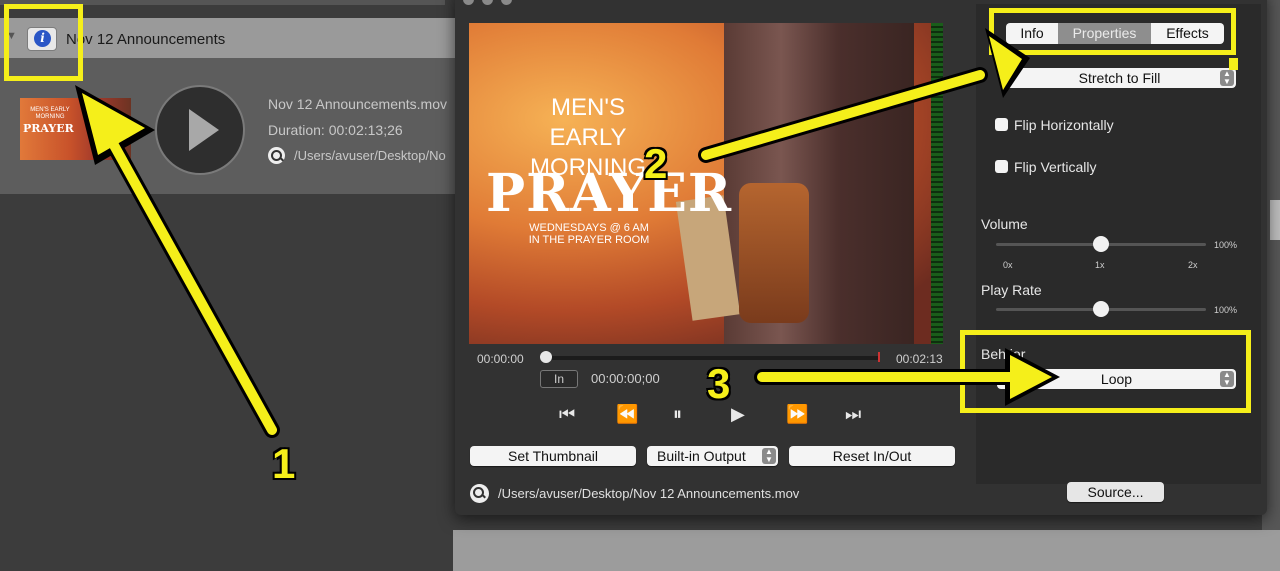 The height and width of the screenshot is (571, 1280). I want to click on annotation-number-1: 1, so click(284, 463).